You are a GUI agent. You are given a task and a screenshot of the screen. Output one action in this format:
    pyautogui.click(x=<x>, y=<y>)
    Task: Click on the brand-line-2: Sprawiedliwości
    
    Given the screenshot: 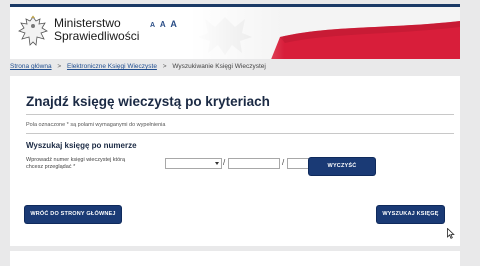 What is the action you would take?
    pyautogui.click(x=97, y=36)
    